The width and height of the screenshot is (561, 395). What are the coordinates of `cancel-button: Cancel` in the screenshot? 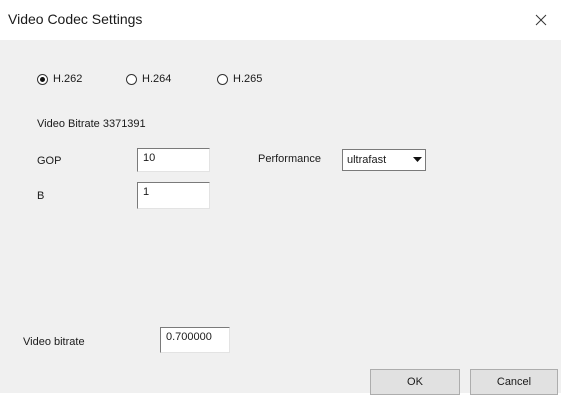 It's located at (514, 382).